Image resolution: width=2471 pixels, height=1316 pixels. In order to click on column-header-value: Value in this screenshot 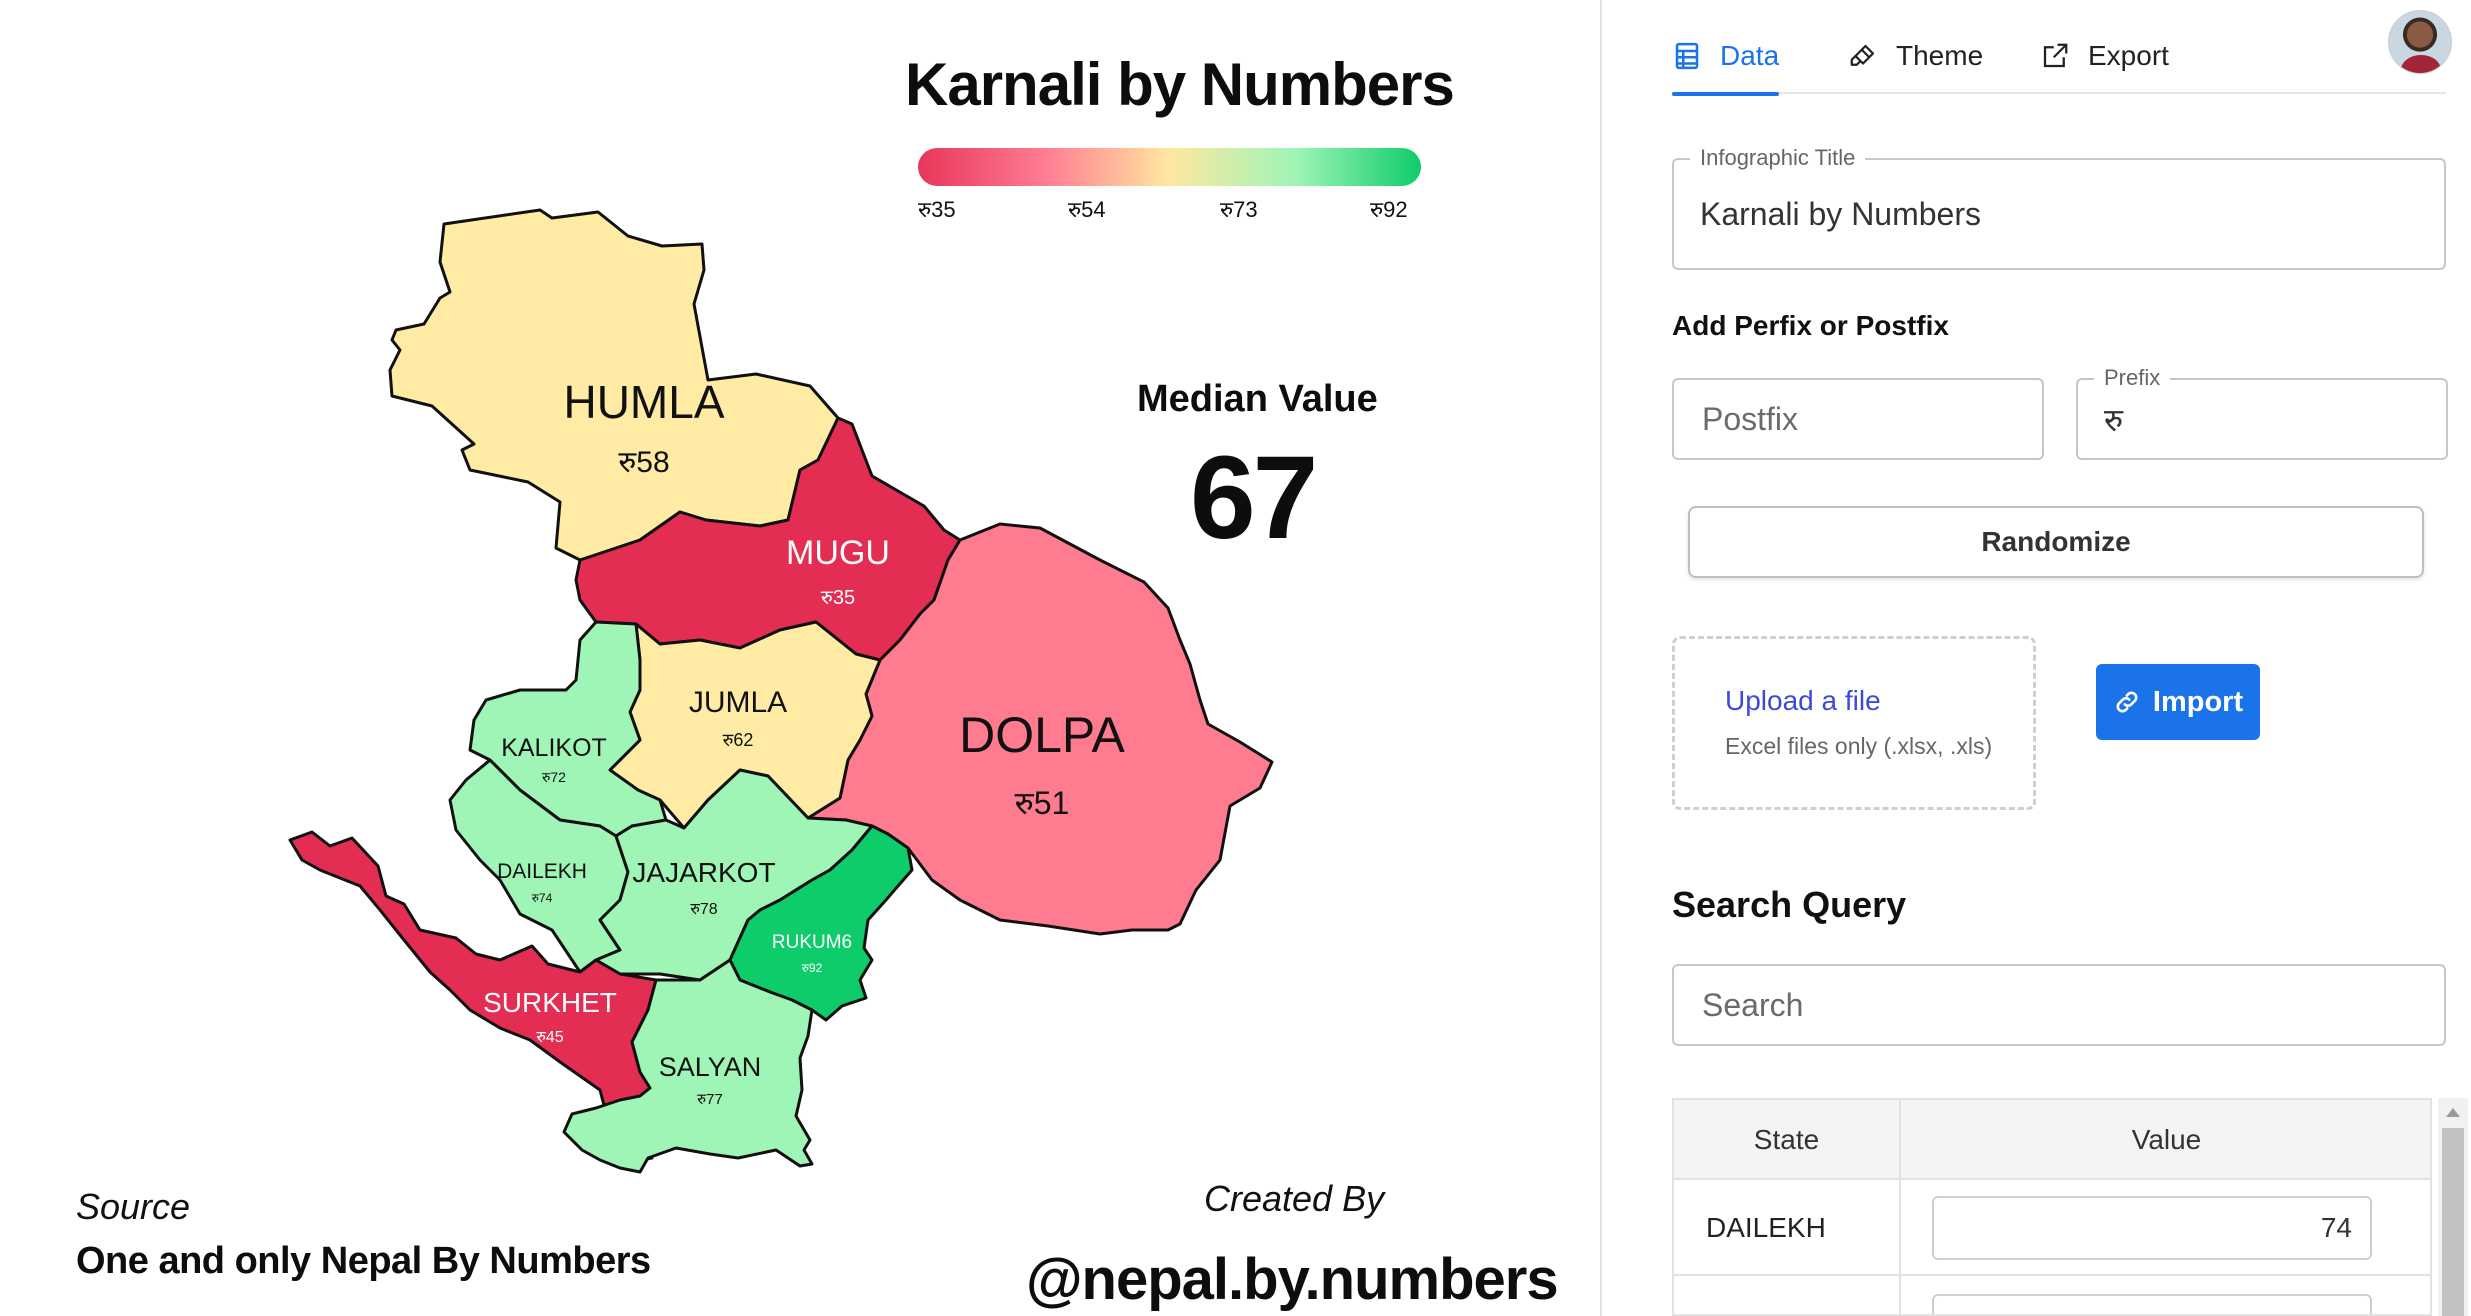, I will do `click(2165, 1140)`.